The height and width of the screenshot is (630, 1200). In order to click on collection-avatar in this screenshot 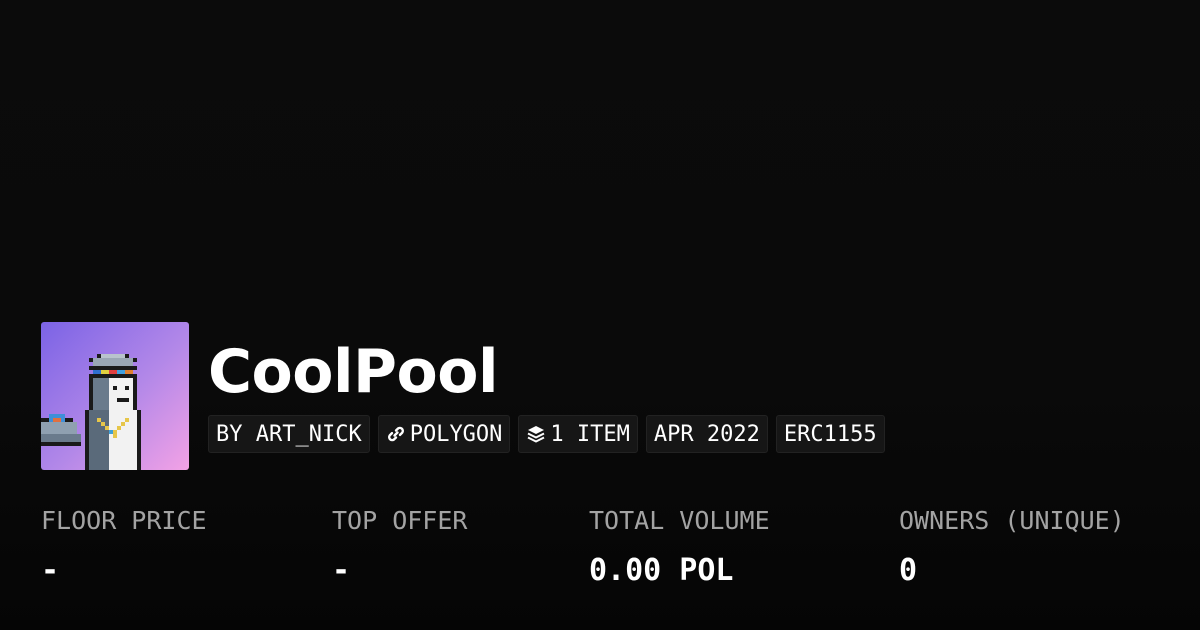, I will do `click(115, 396)`.